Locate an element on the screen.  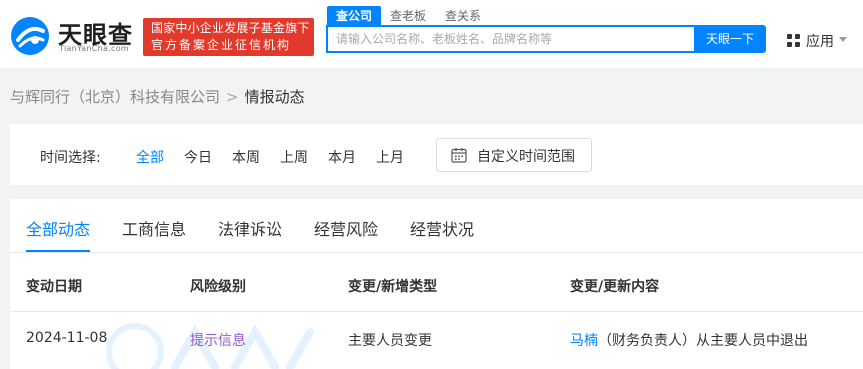
time-option-today: 今日 is located at coordinates (198, 157).